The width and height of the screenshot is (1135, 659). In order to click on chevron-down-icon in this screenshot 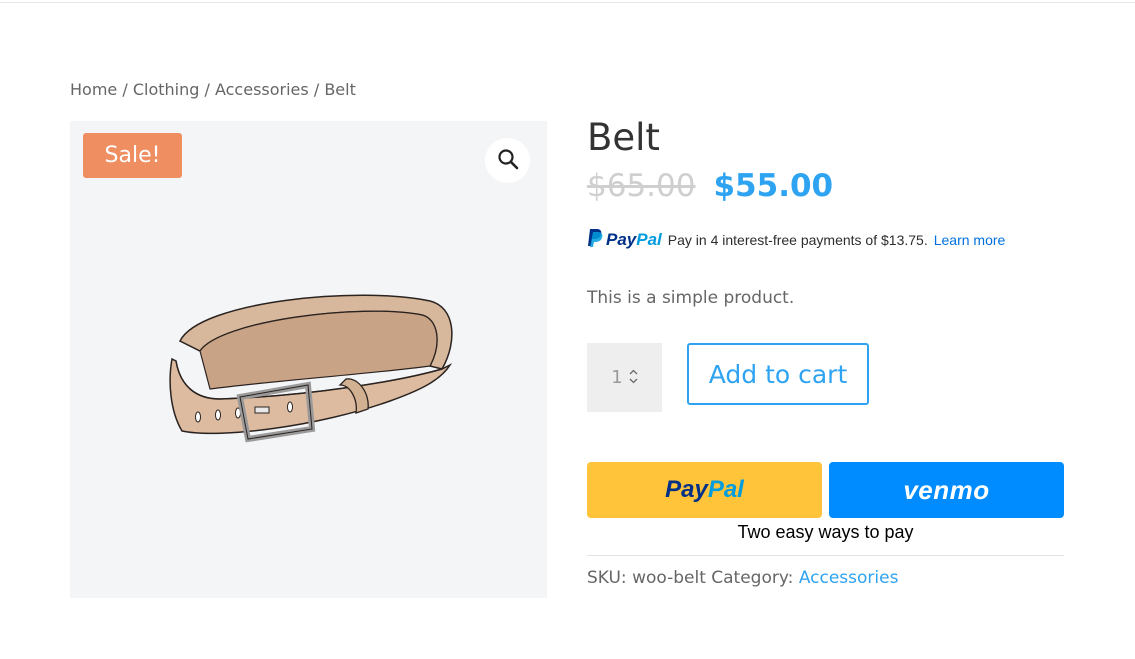, I will do `click(633, 382)`.